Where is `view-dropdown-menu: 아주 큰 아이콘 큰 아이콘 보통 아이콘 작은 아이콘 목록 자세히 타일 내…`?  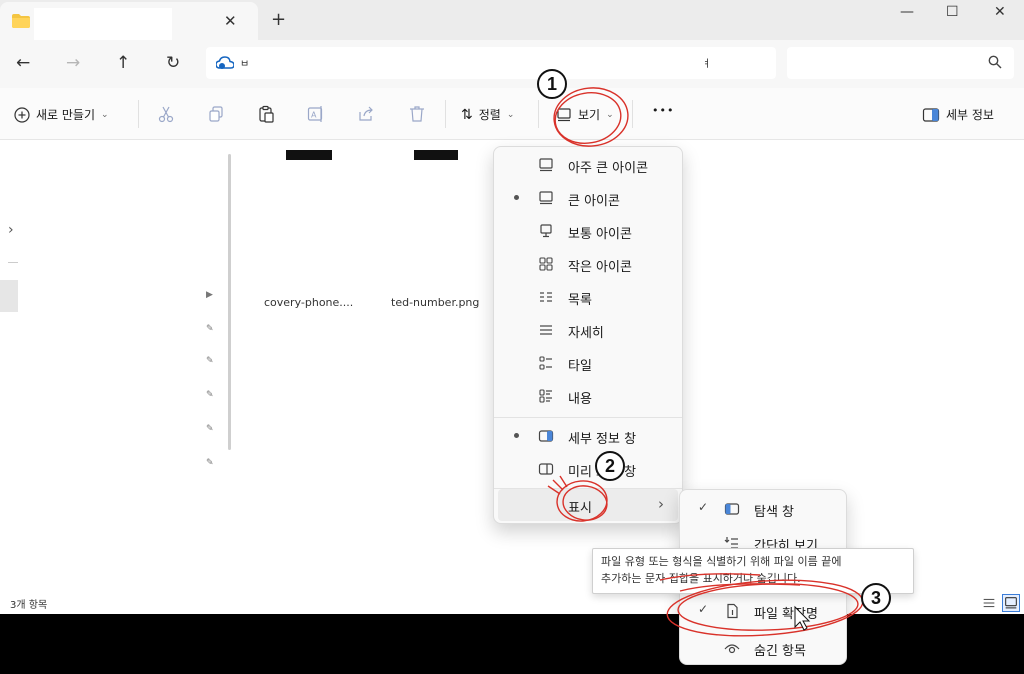
view-dropdown-menu: 아주 큰 아이콘 큰 아이콘 보통 아이콘 작은 아이콘 목록 자세히 타일 내… is located at coordinates (588, 335).